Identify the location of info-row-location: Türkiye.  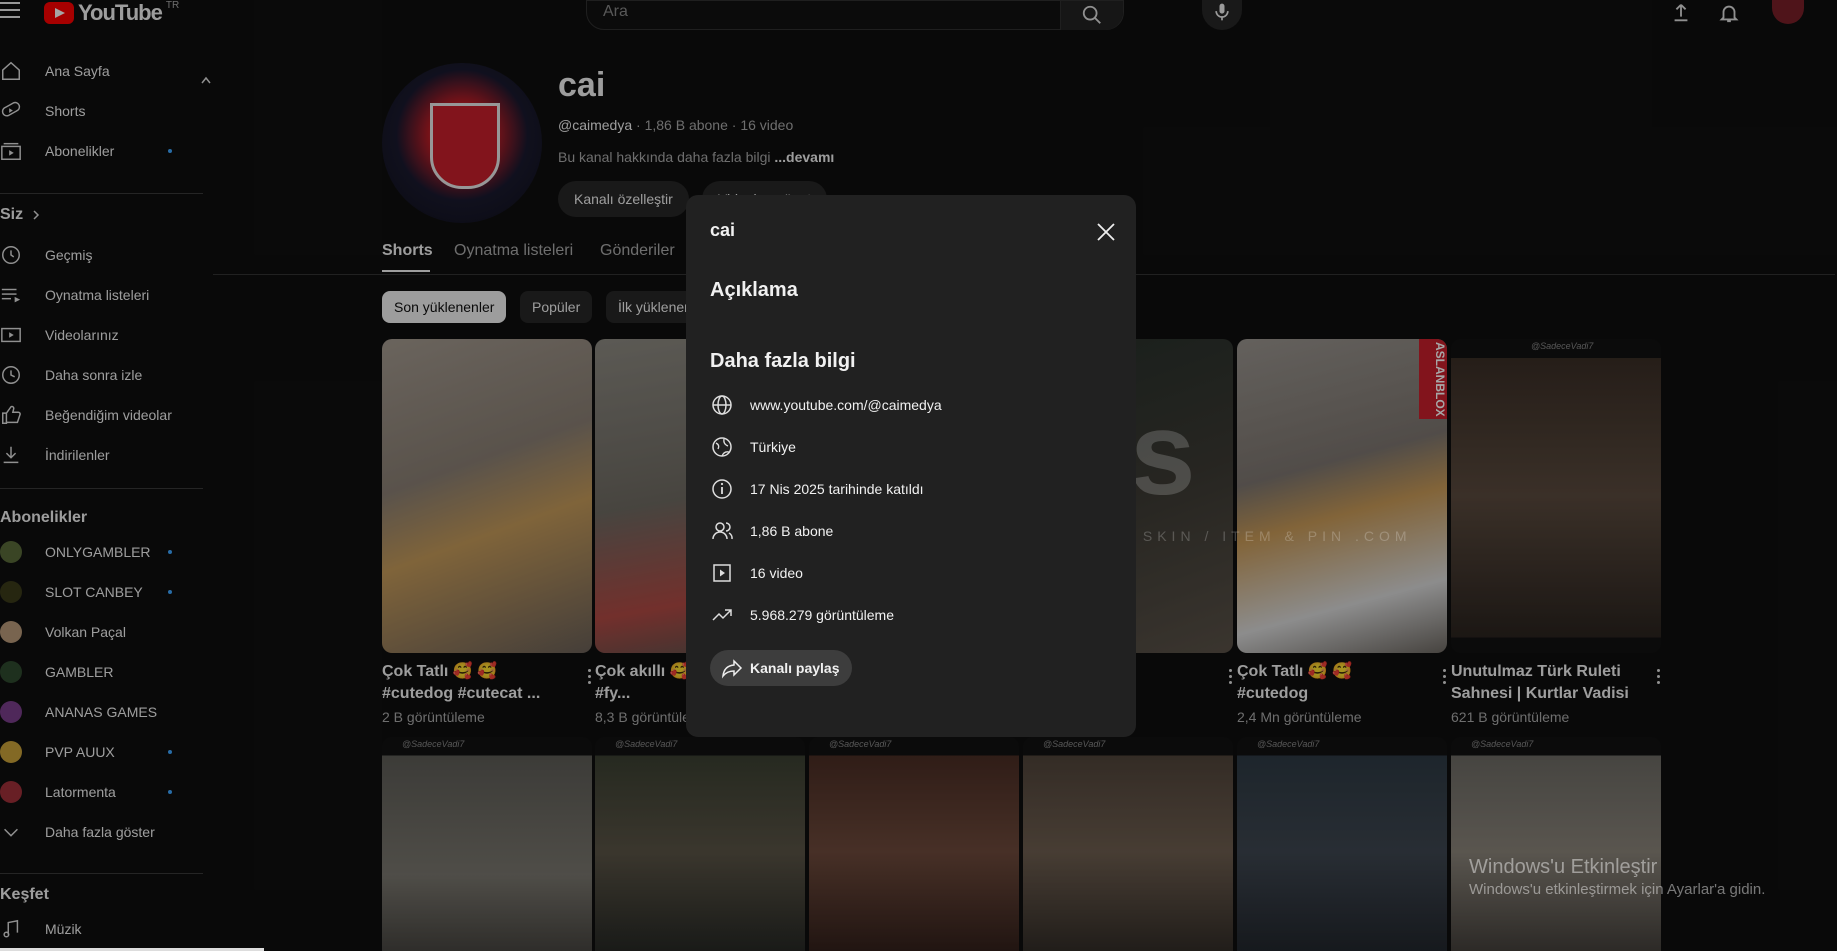
(753, 447).